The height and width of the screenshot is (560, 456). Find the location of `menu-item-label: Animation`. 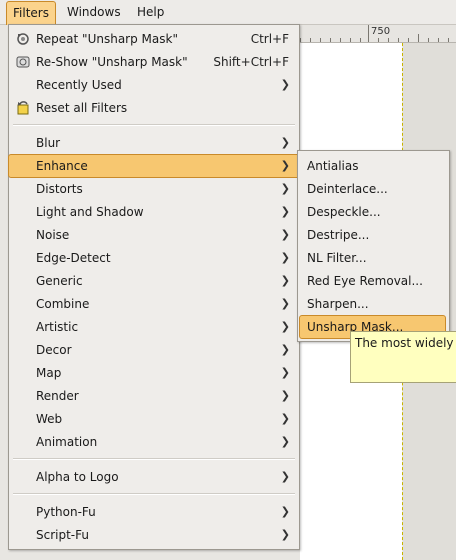

menu-item-label: Animation is located at coordinates (67, 442).